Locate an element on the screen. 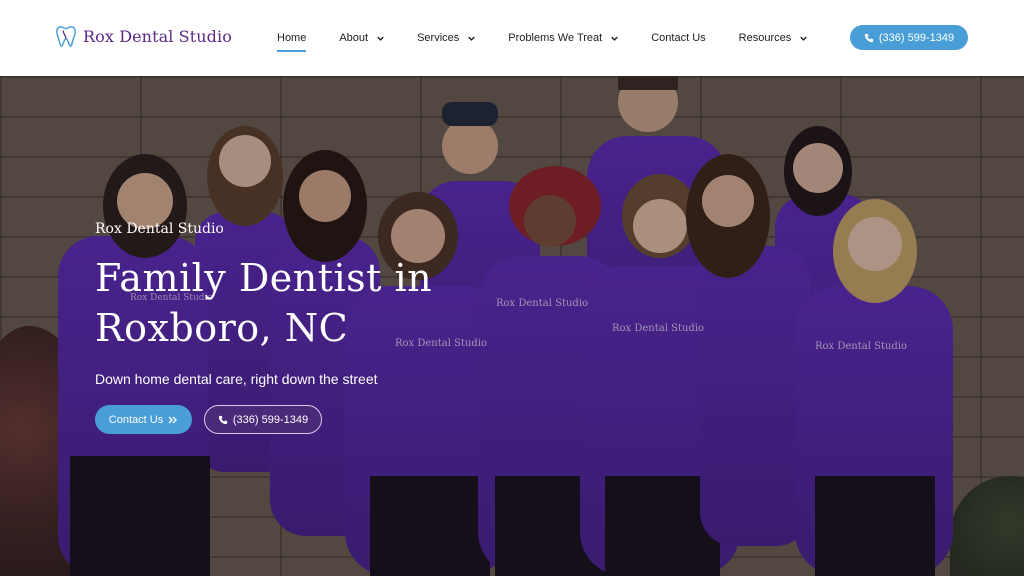 The image size is (1024, 576). nav-home: Home is located at coordinates (292, 38).